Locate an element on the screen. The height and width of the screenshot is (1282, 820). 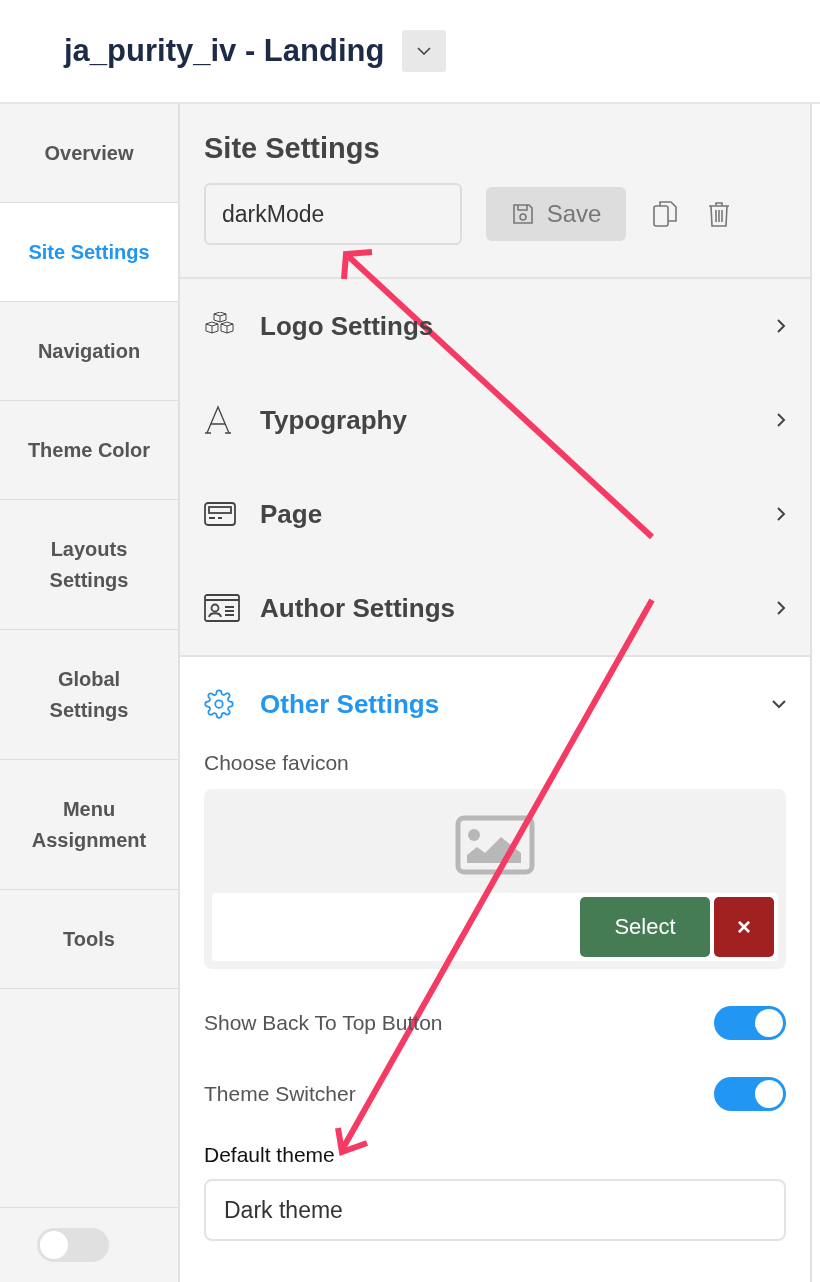
name-input-field: darkMode is located at coordinates (333, 214).